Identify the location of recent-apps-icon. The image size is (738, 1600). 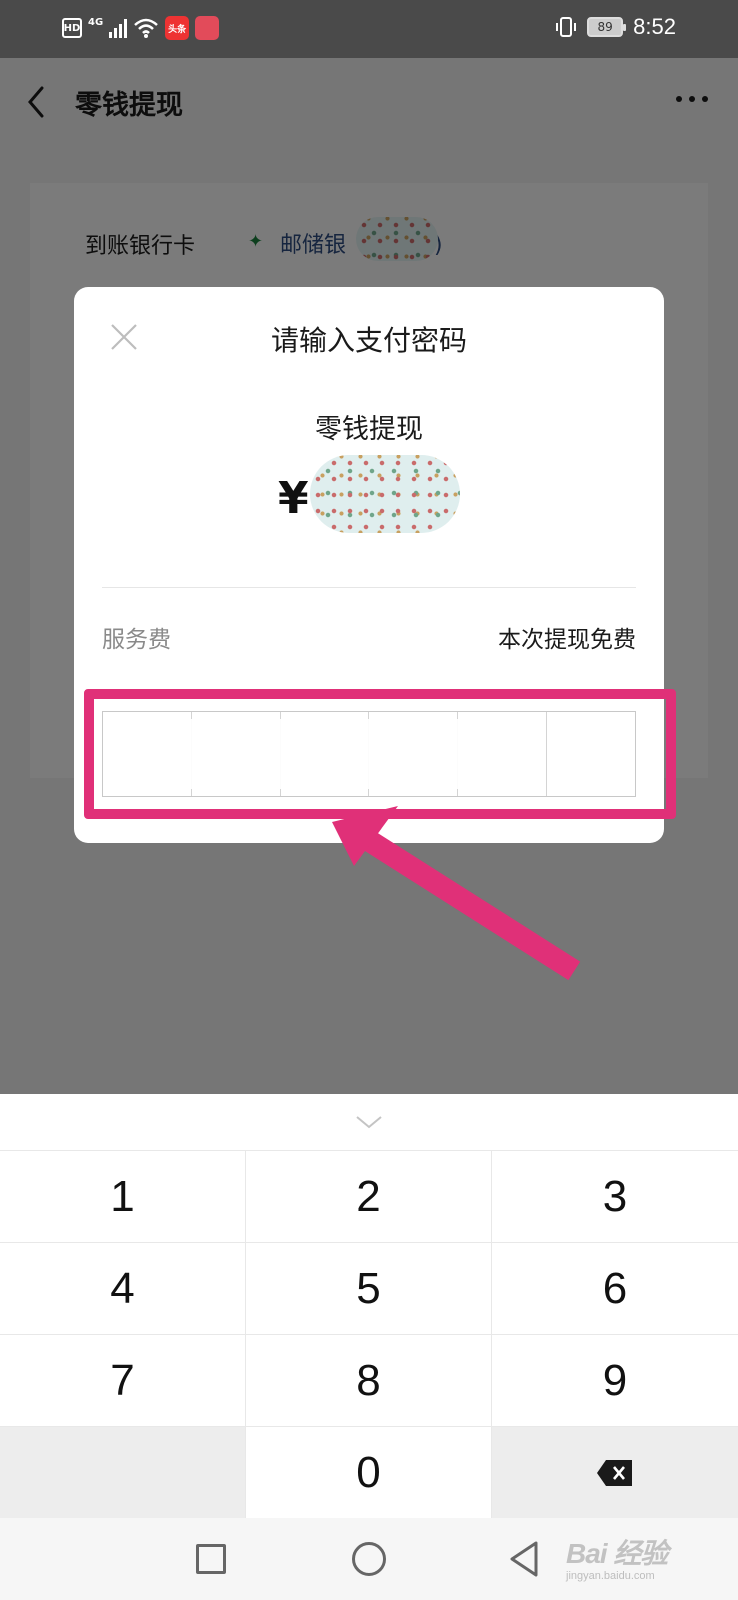
(211, 1559).